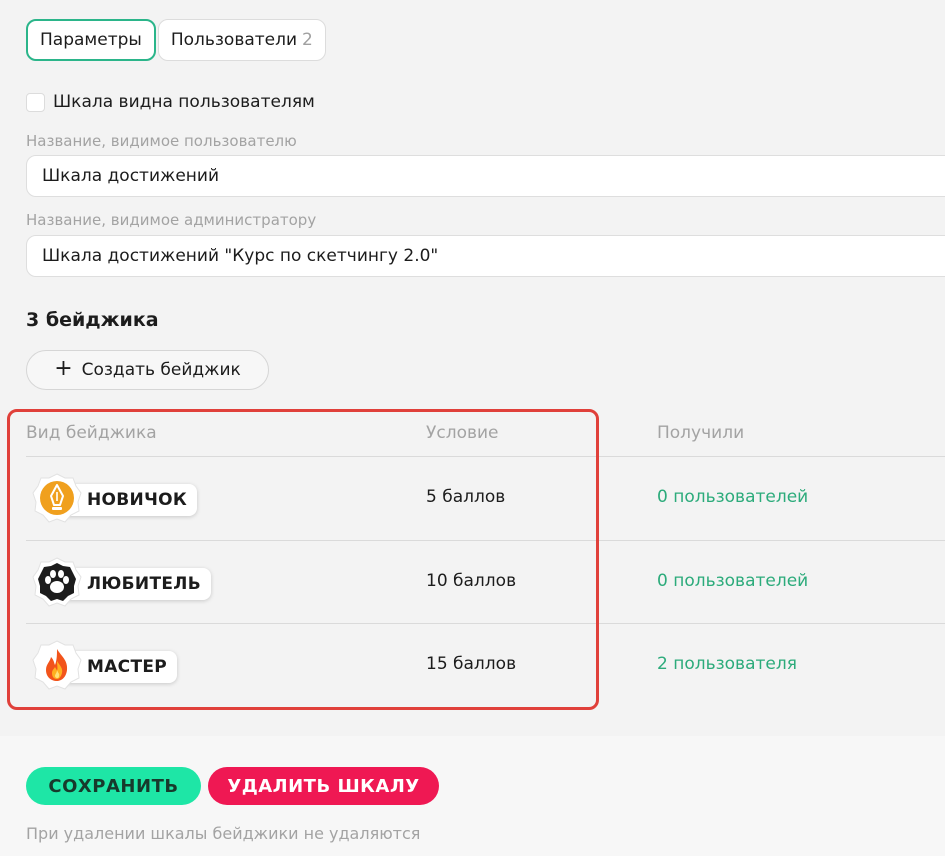 This screenshot has height=856, width=945. What do you see at coordinates (92, 320) in the screenshot?
I see `badges-count-title: 3 бейджика` at bounding box center [92, 320].